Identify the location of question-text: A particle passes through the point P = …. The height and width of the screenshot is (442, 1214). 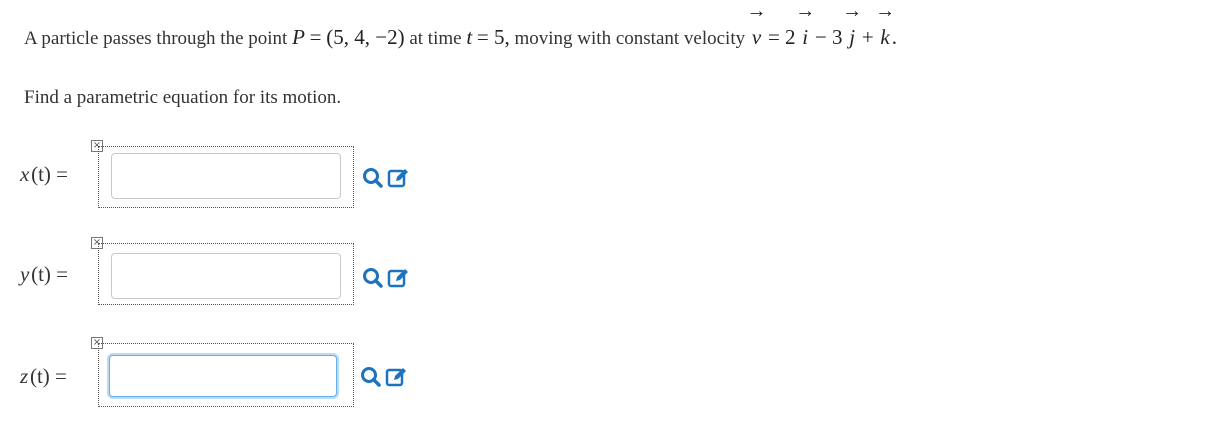
(609, 27).